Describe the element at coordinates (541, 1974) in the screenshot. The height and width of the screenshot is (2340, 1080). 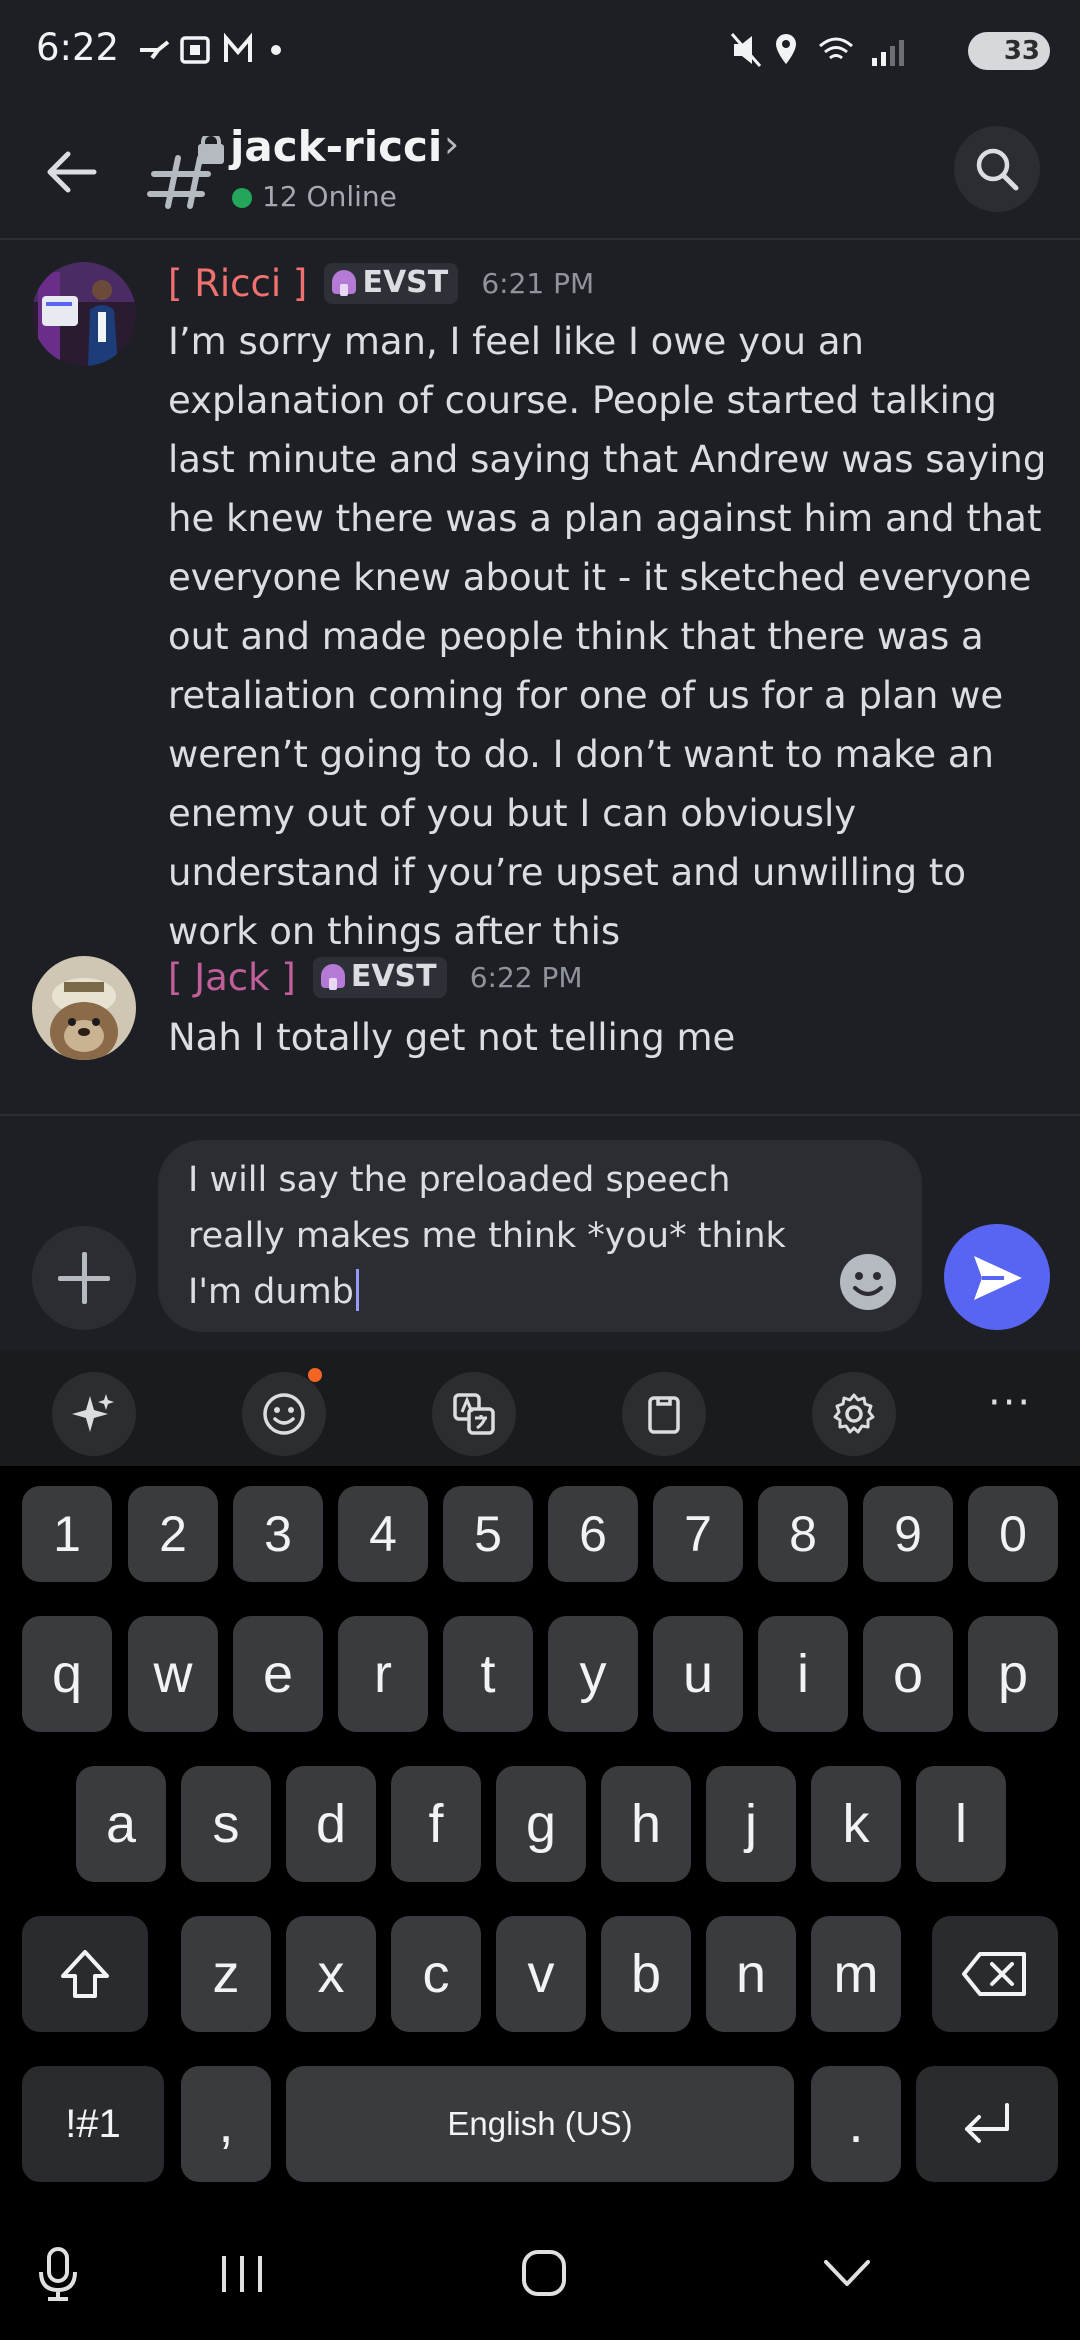
I see `key-v: v` at that location.